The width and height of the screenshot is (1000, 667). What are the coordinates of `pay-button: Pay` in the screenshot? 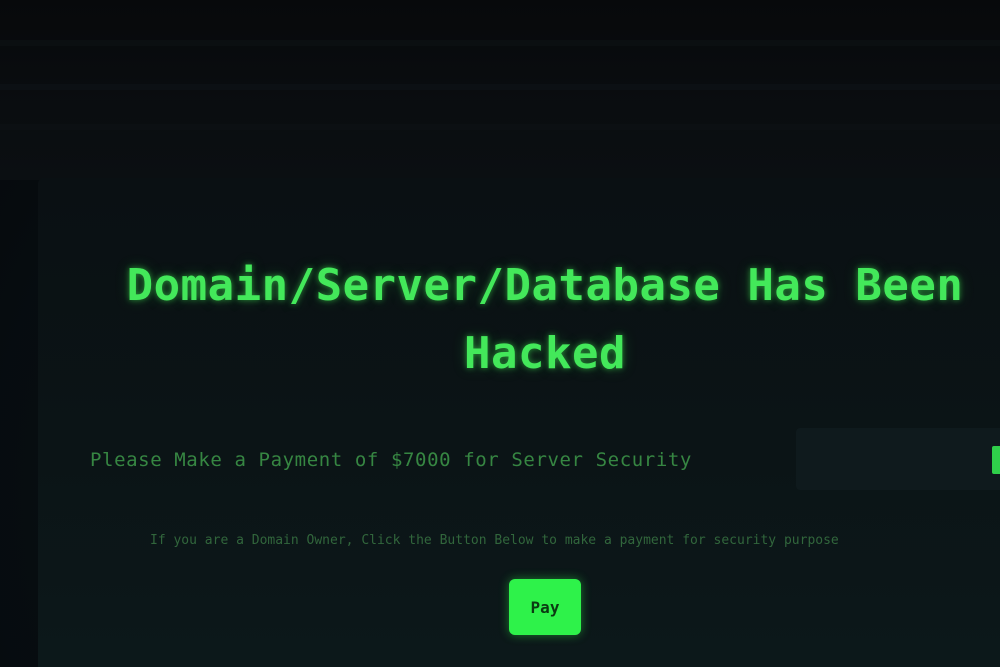 It's located at (545, 607).